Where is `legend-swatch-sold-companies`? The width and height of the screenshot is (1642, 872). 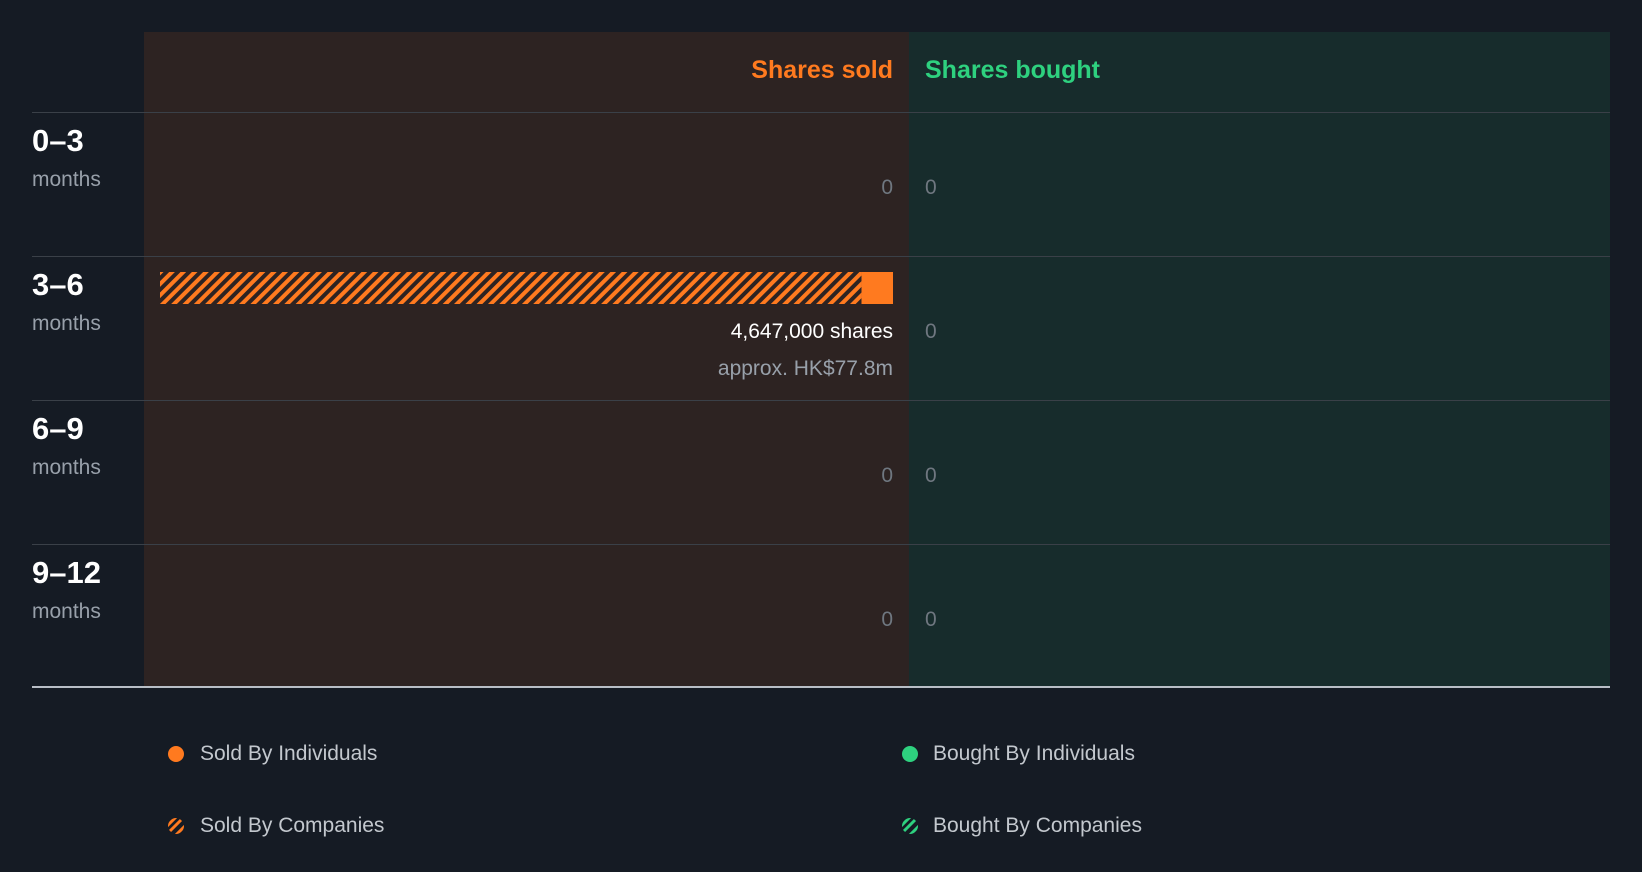 legend-swatch-sold-companies is located at coordinates (176, 826).